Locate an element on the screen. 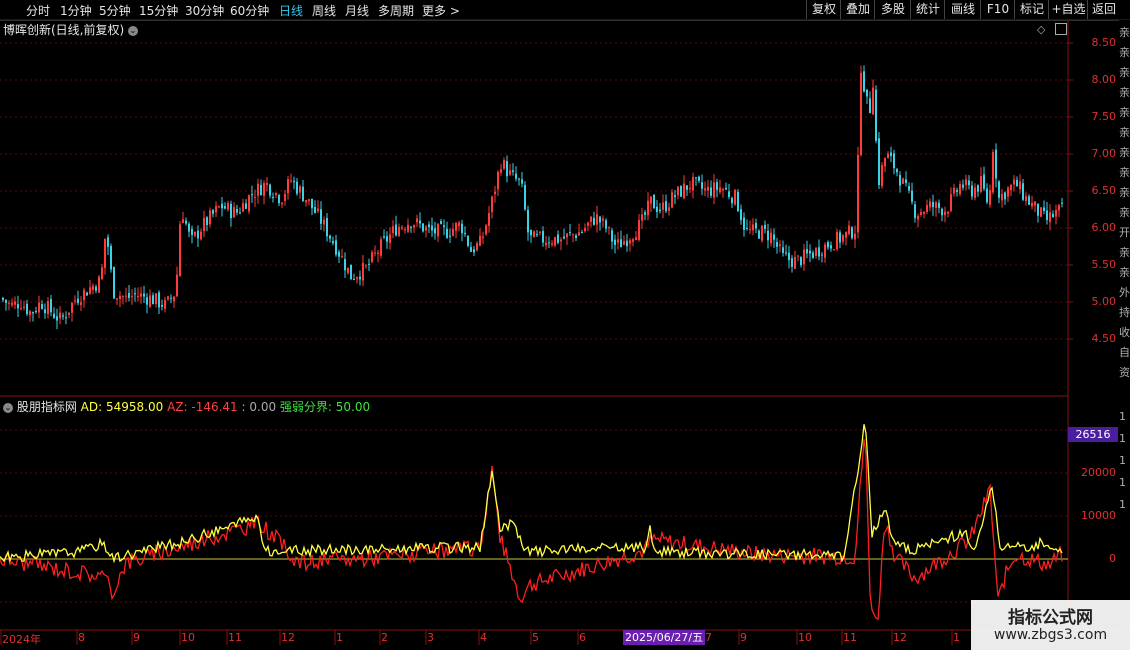  chevron-down-icon: ⌄ is located at coordinates (8, 407).